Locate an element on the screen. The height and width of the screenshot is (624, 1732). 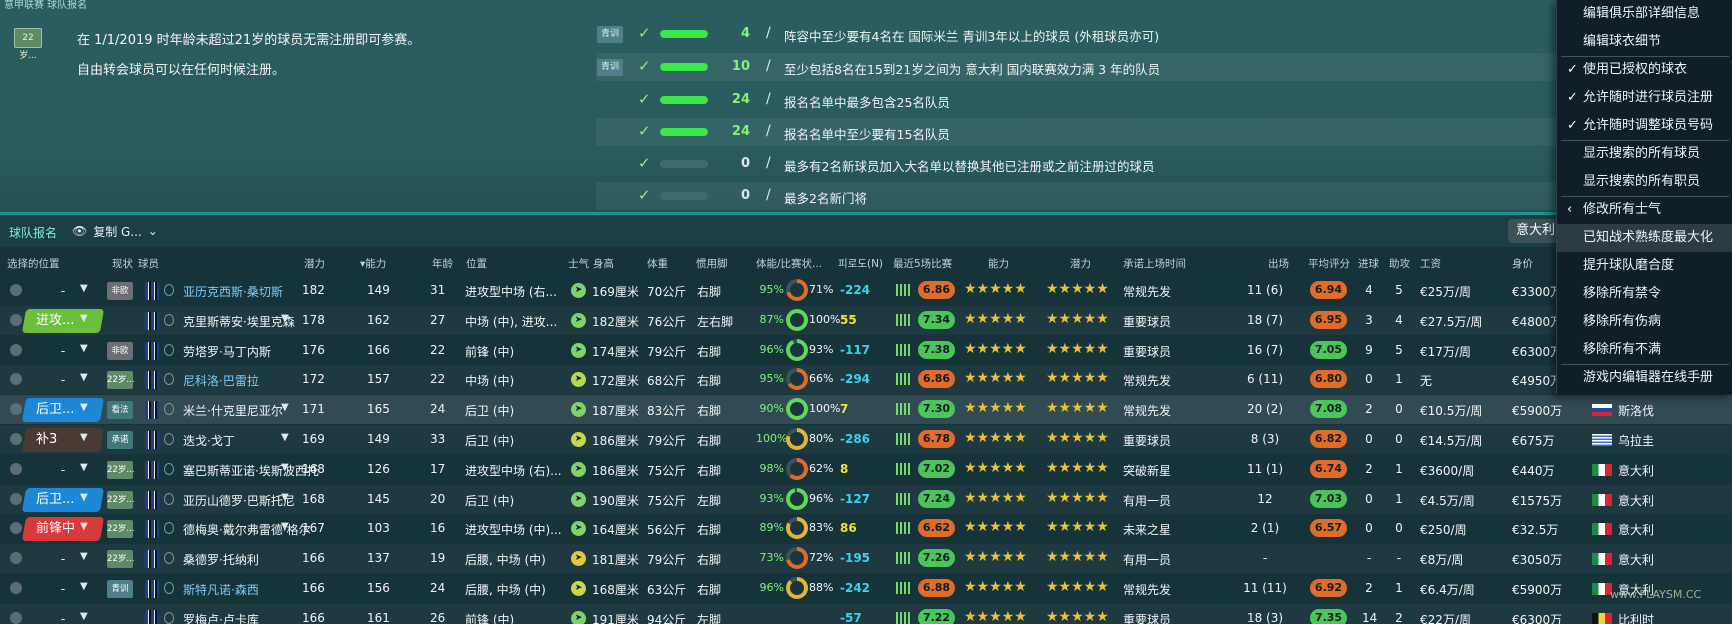
col-ability: ▾能力 is located at coordinates (373, 263).